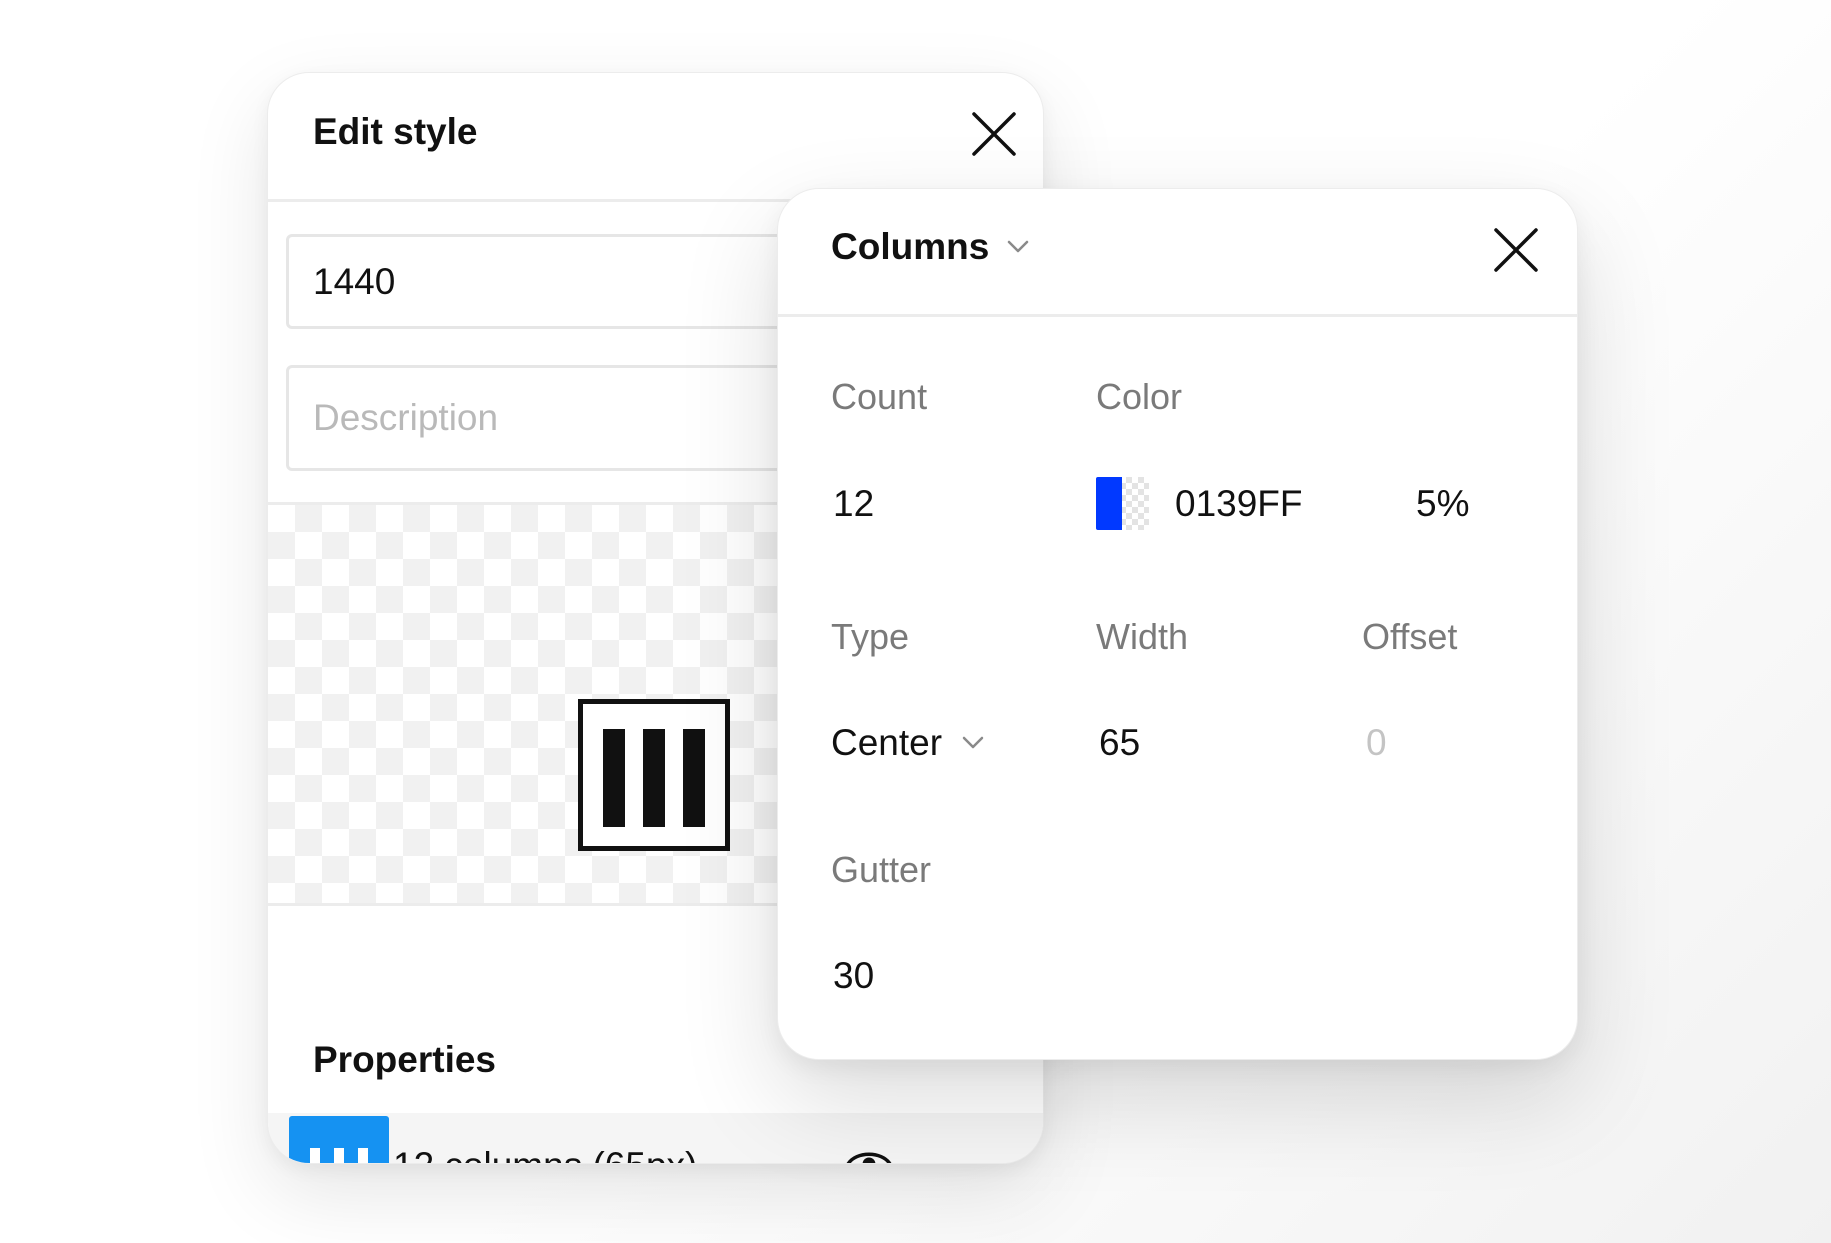 This screenshot has width=1831, height=1243. Describe the element at coordinates (1139, 396) in the screenshot. I see `color-label: Color` at that location.